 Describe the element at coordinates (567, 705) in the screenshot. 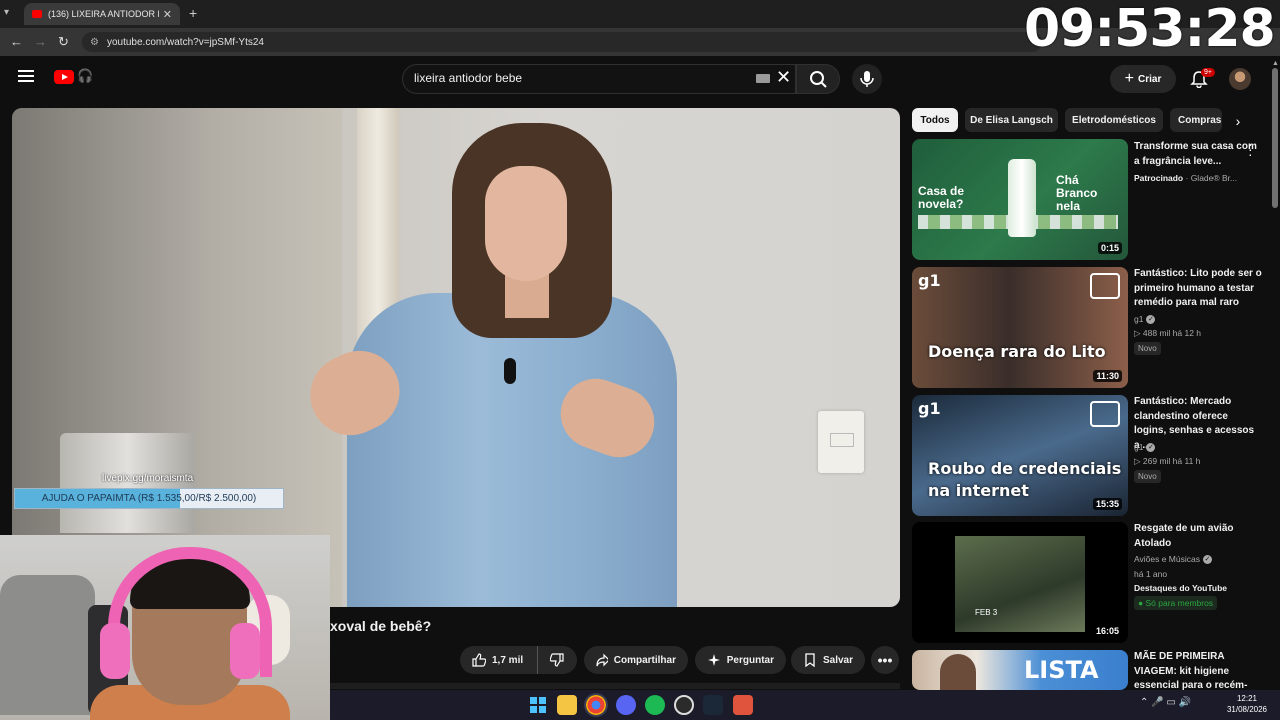

I see `file-explorer-icon` at that location.